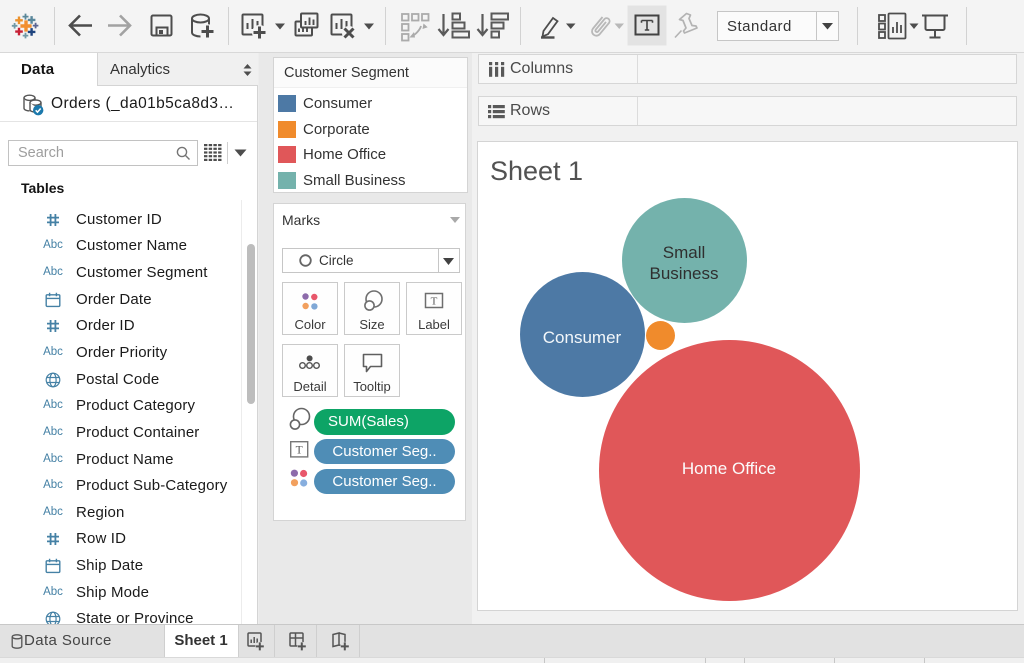 This screenshot has height=663, width=1024. What do you see at coordinates (310, 324) in the screenshot?
I see `svg-text: Color` at bounding box center [310, 324].